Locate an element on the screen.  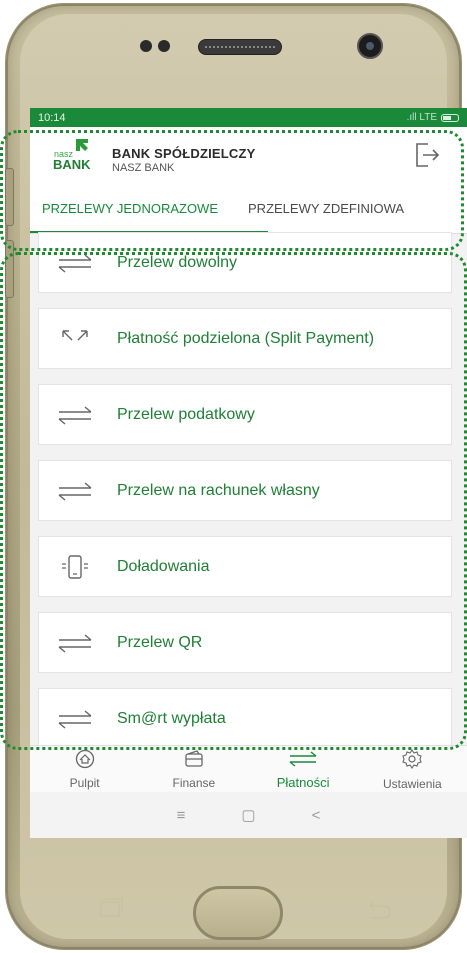
nav-label: Płatności is located at coordinates (303, 782).